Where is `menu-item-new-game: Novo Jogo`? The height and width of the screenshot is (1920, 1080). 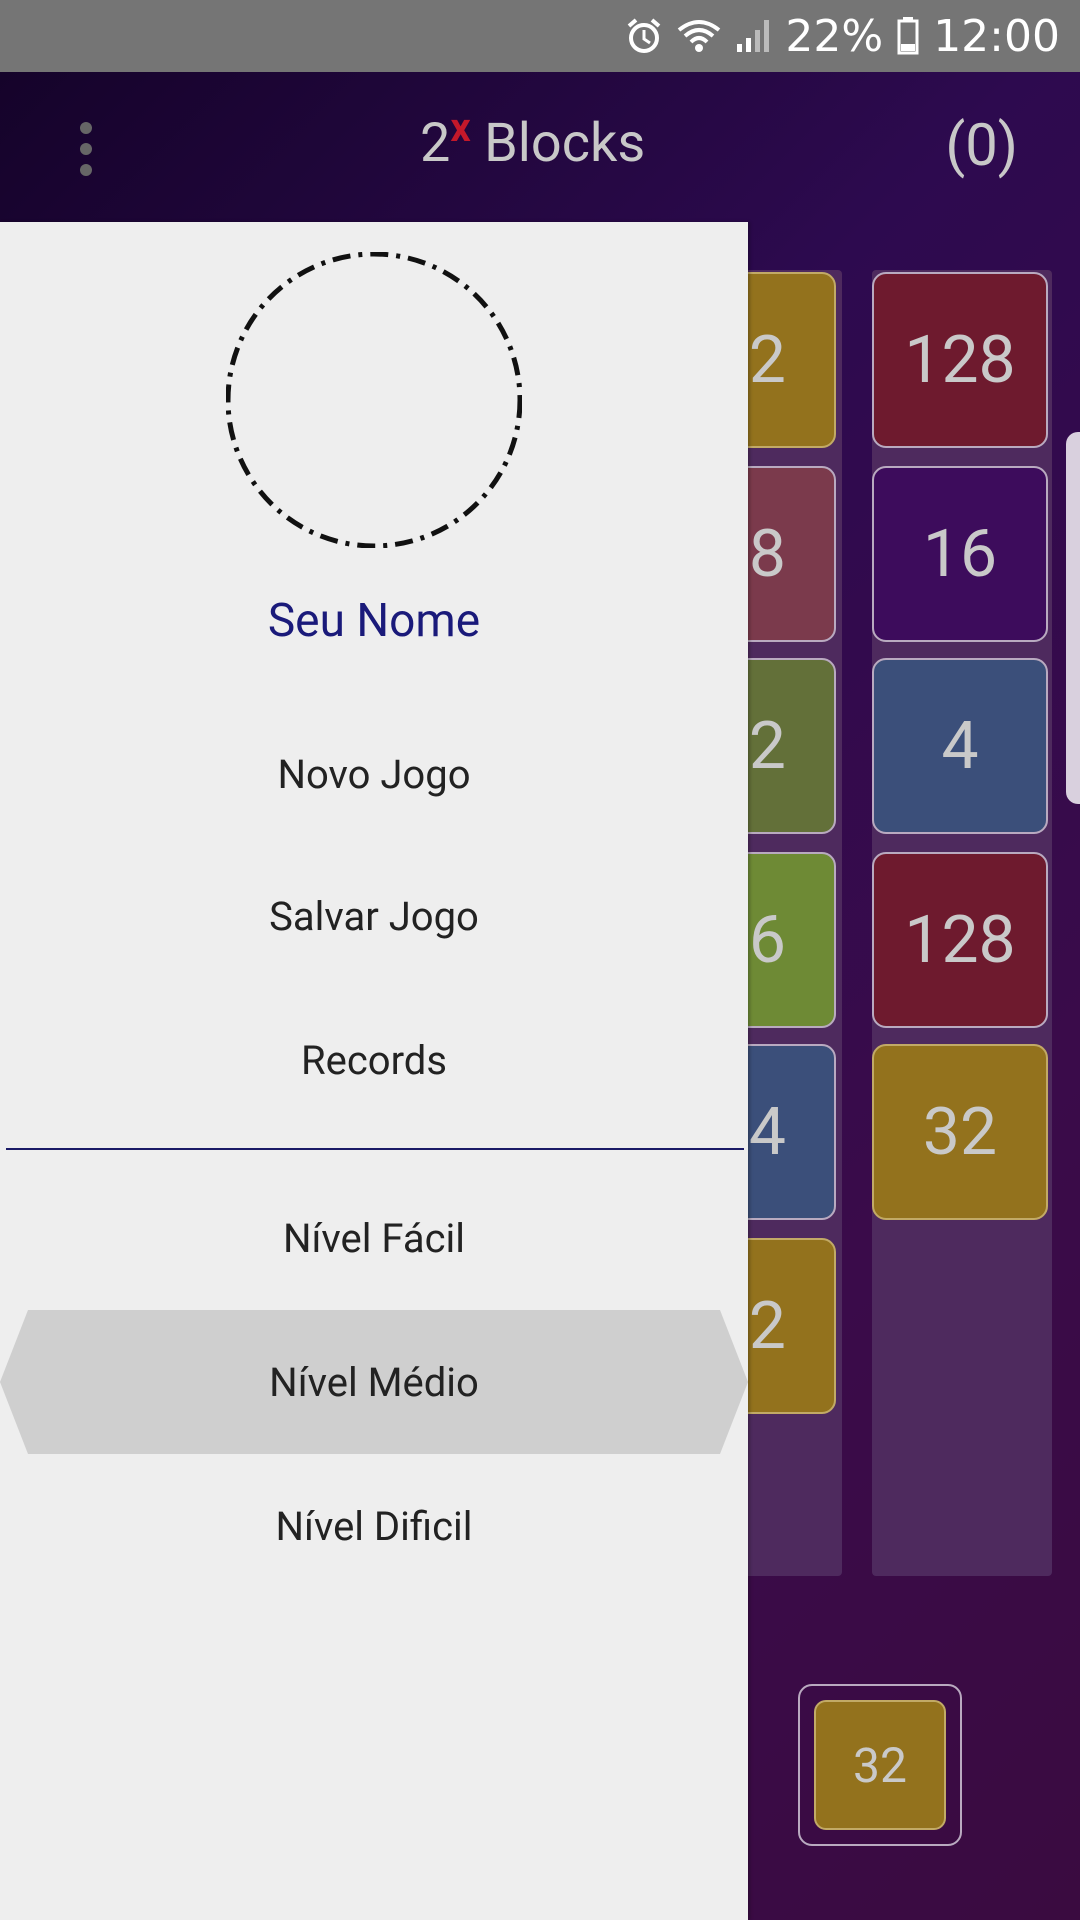
menu-item-new-game: Novo Jogo is located at coordinates (374, 774).